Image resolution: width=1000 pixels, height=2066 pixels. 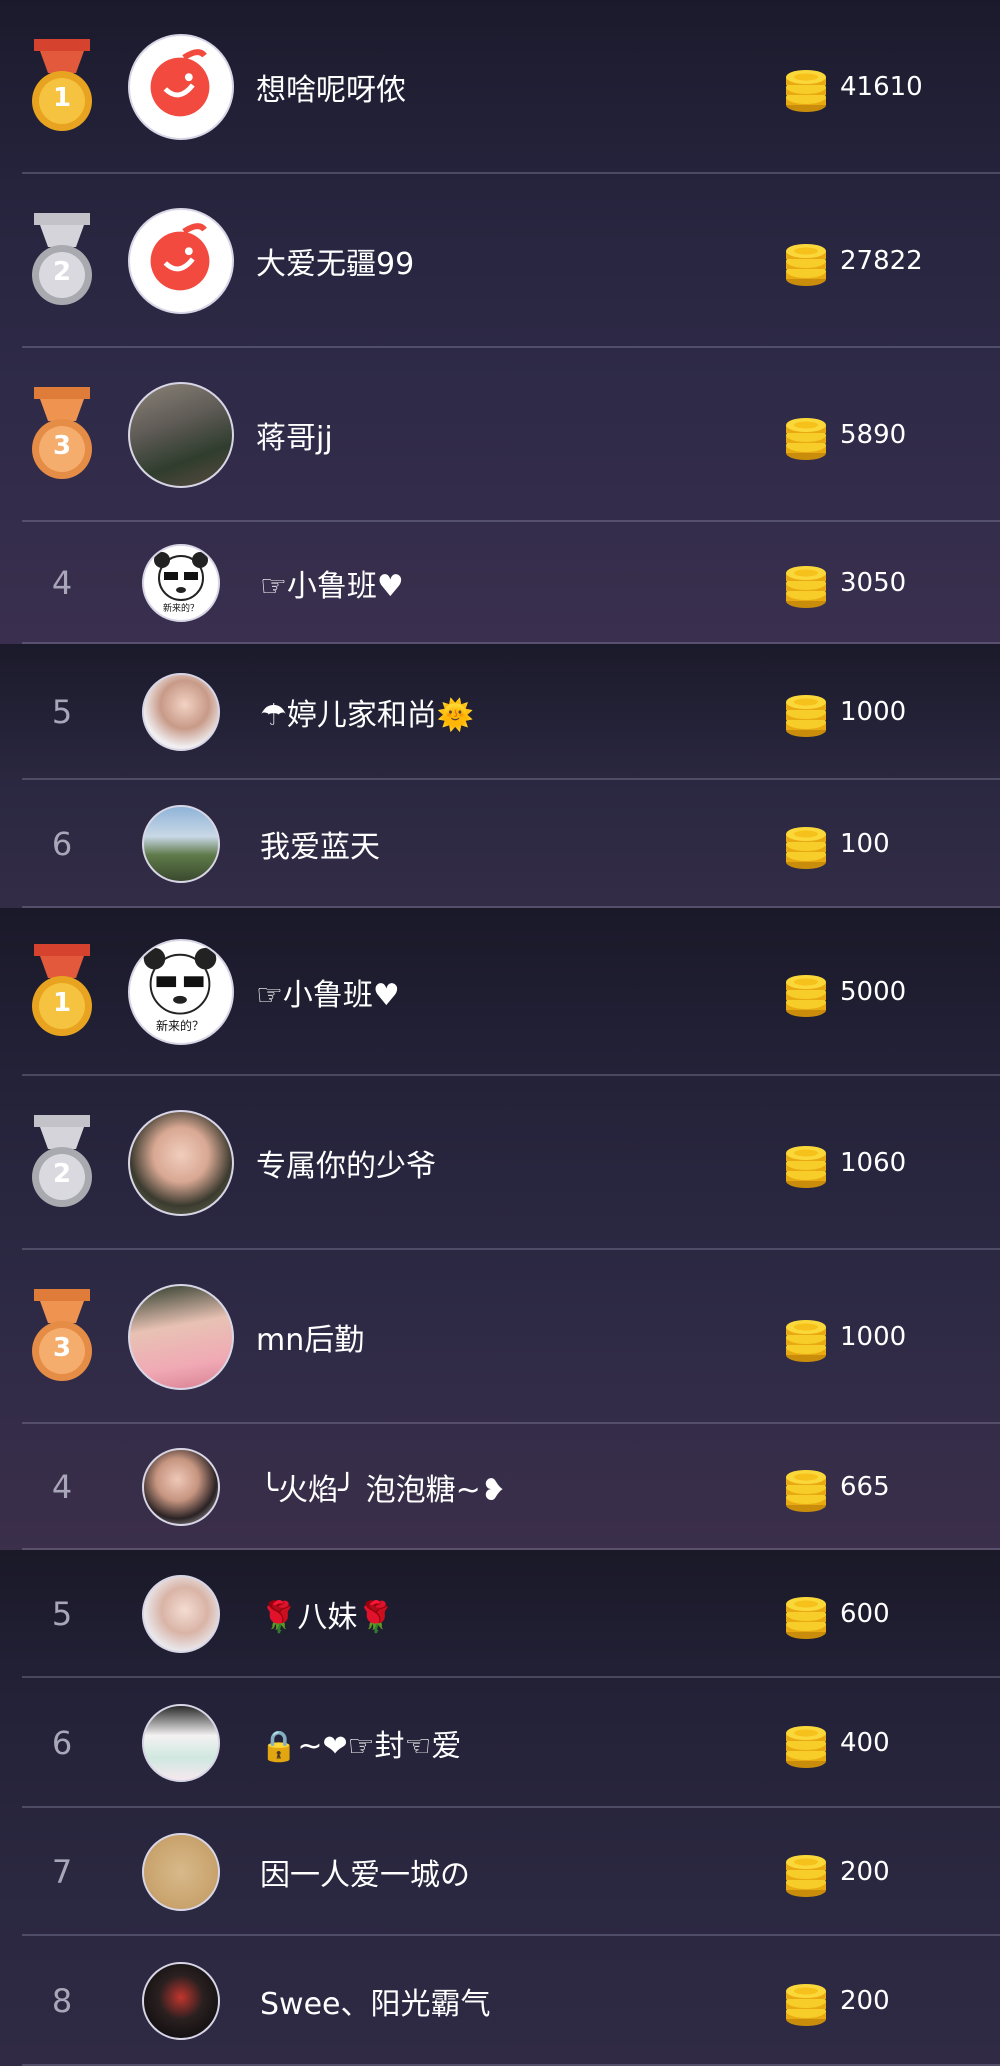 I want to click on user-name: 🔒~❤☞封☜爱, so click(x=361, y=1746).